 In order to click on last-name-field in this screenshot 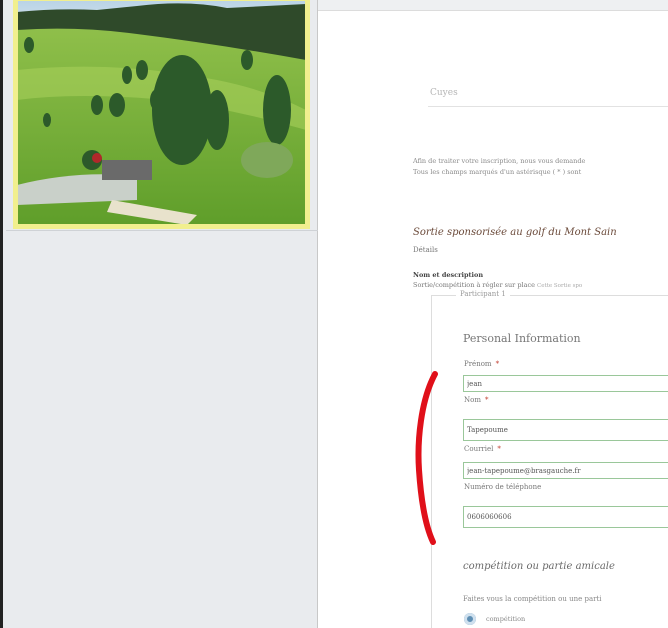, I will do `click(565, 430)`.